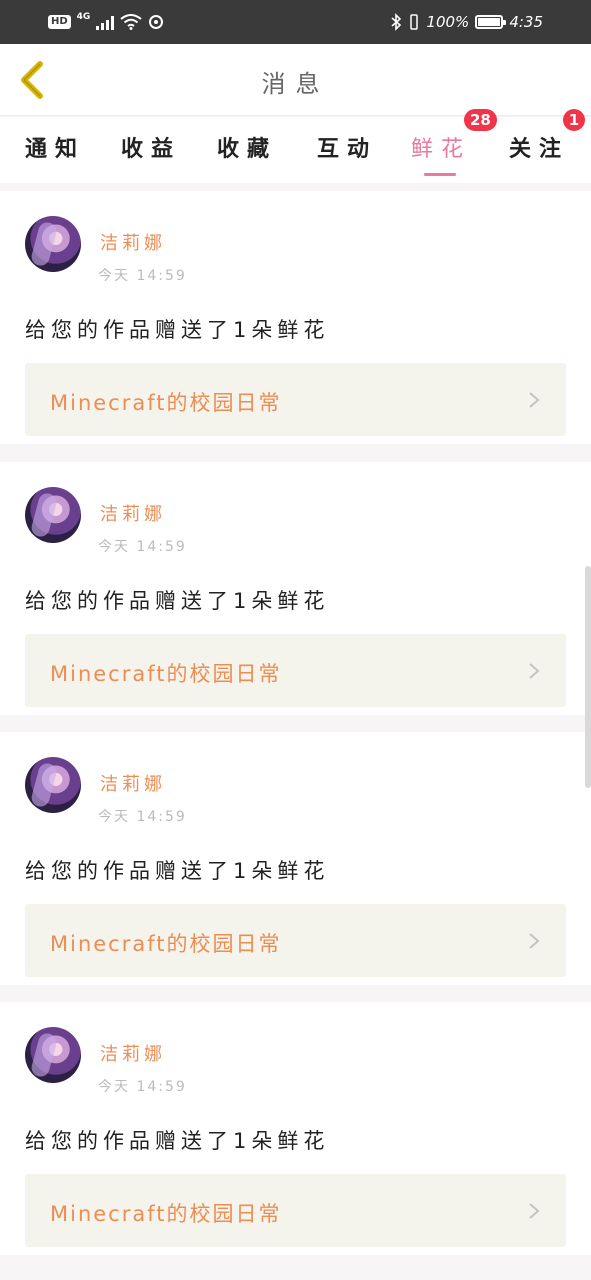 The image size is (591, 1280). What do you see at coordinates (295, 22) in the screenshot?
I see `status-bar: HD 4G 100% 4:35` at bounding box center [295, 22].